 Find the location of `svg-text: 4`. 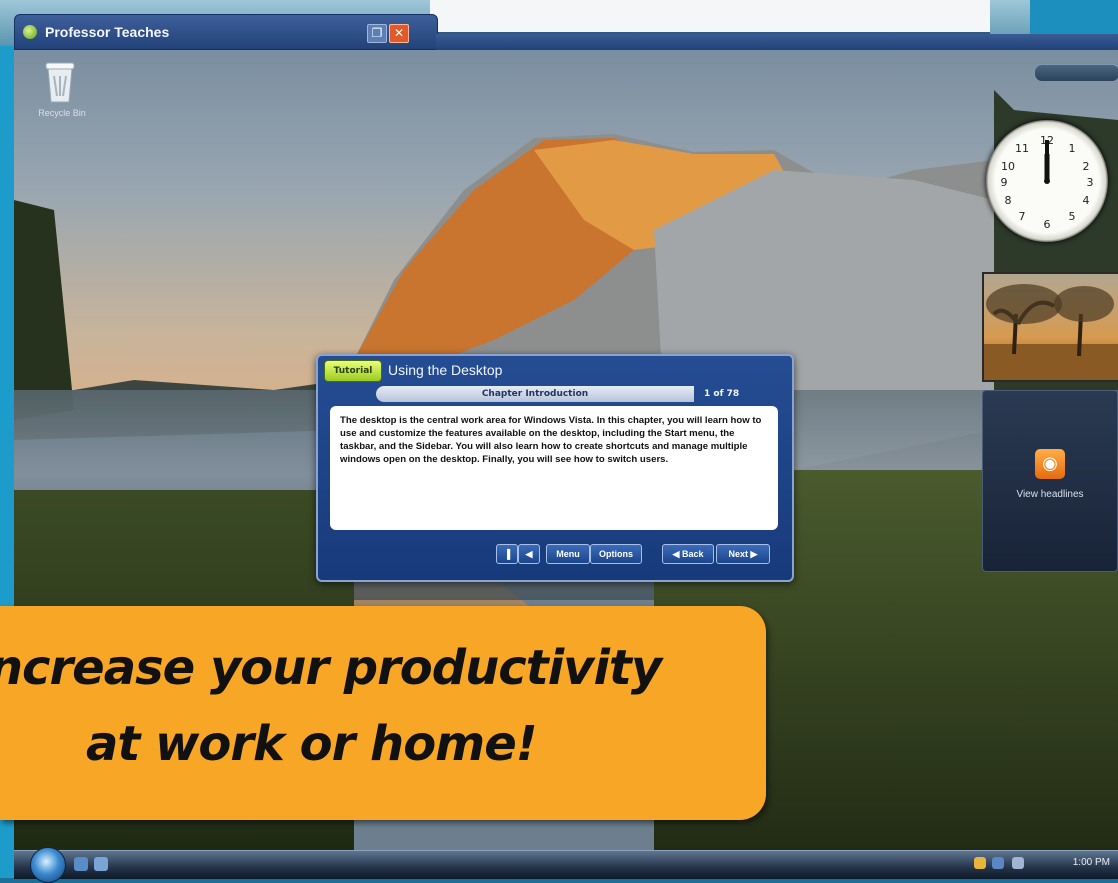

svg-text: 4 is located at coordinates (1086, 200).